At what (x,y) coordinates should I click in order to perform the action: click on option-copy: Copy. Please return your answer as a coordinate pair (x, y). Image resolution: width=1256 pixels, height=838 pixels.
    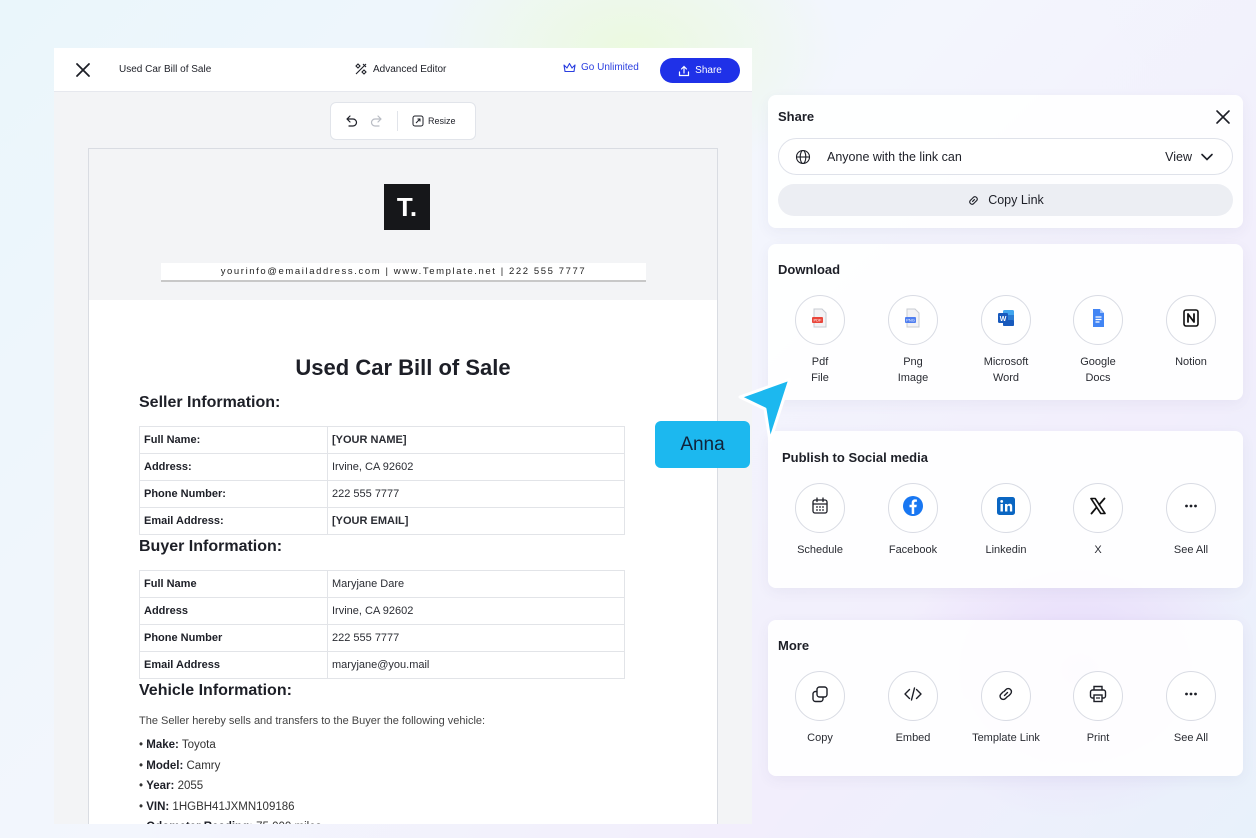
    Looking at the image, I should click on (820, 708).